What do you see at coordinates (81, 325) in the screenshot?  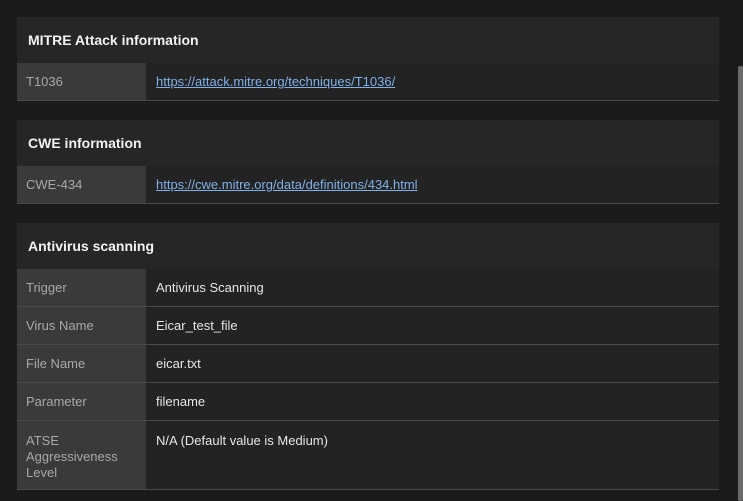 I see `antivirus-key: Virus Name` at bounding box center [81, 325].